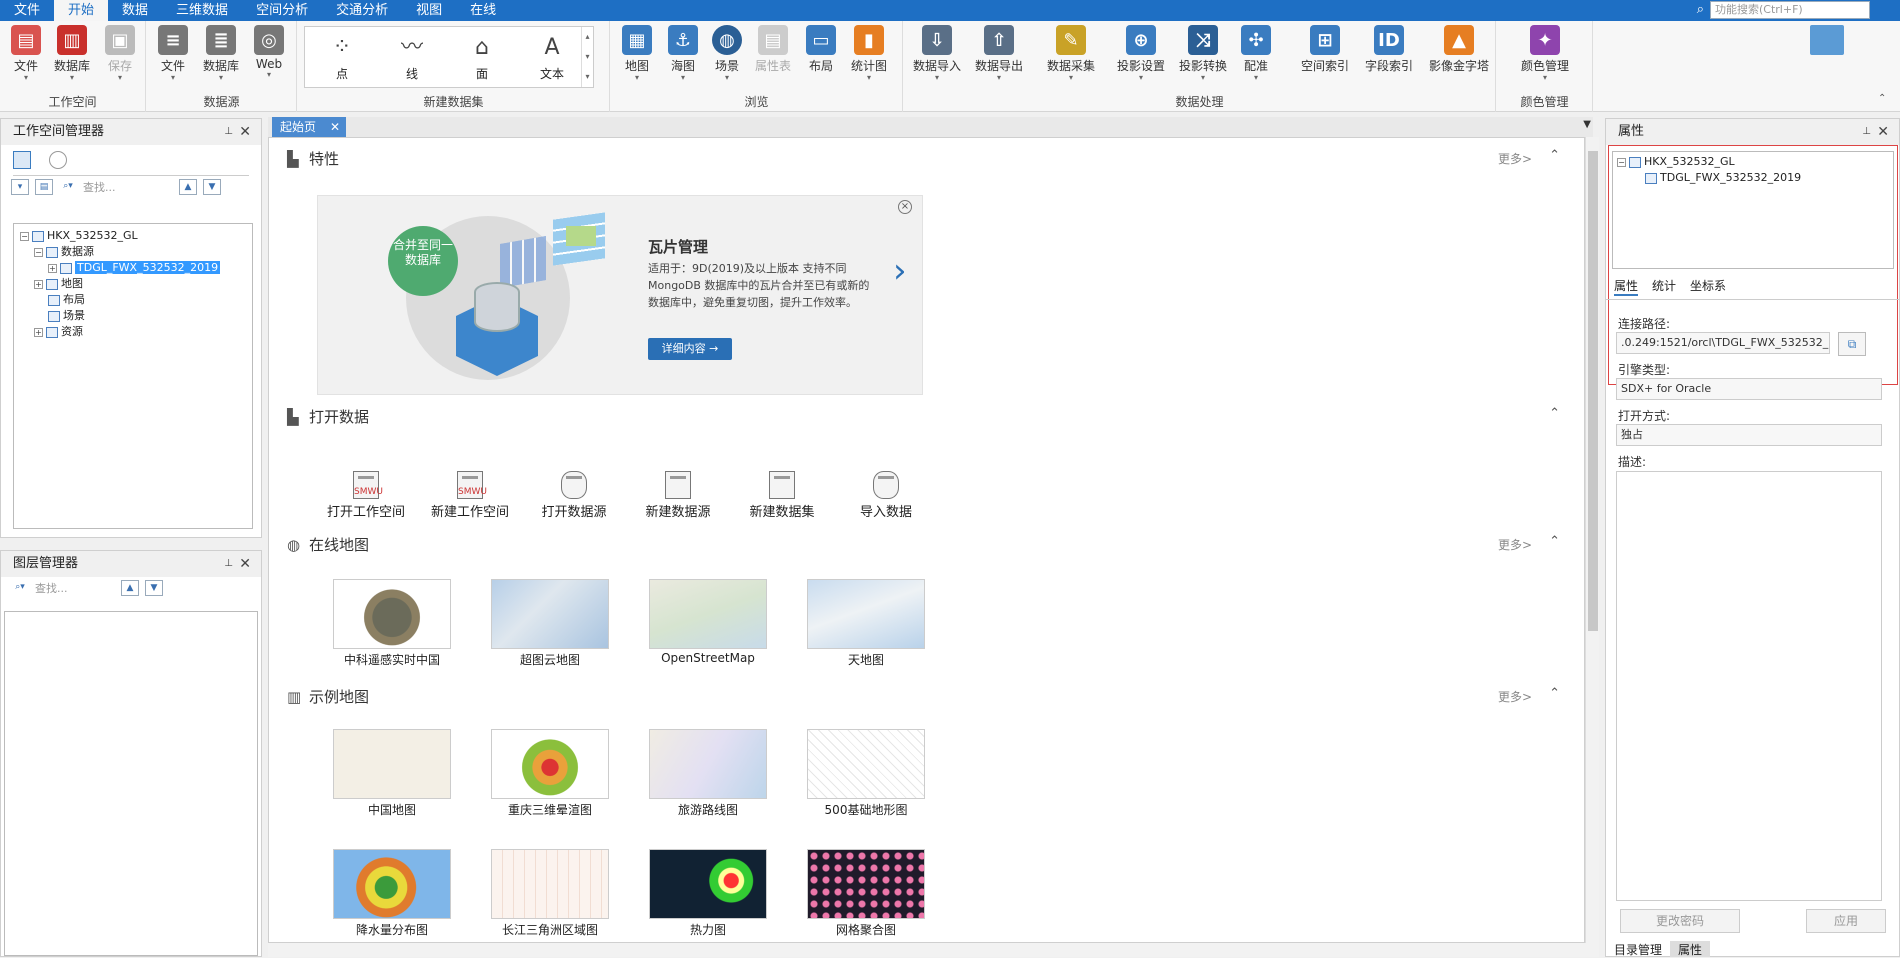 The image size is (1900, 958). I want to click on menu-online: 在线, so click(483, 10).